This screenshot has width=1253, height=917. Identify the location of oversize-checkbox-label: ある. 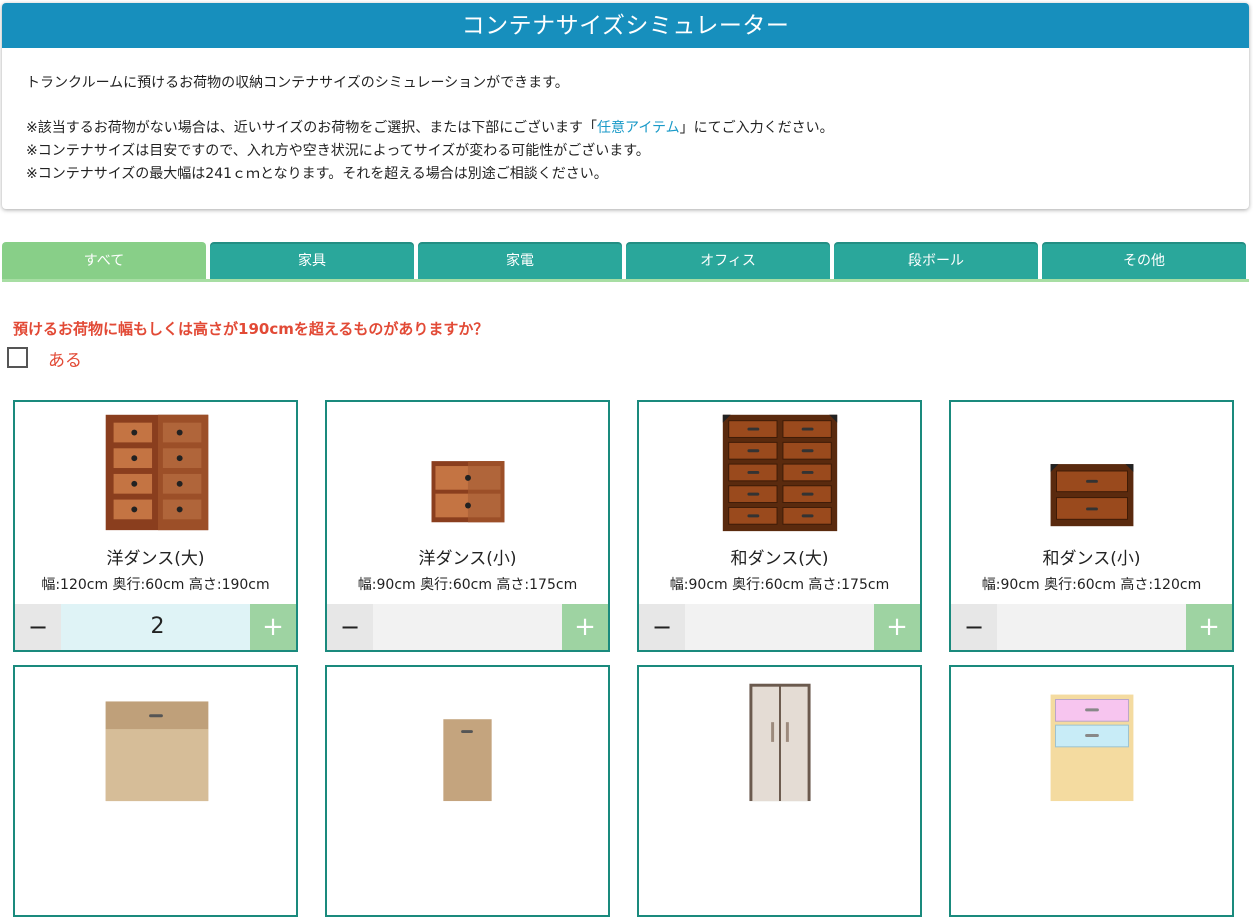
(65, 358).